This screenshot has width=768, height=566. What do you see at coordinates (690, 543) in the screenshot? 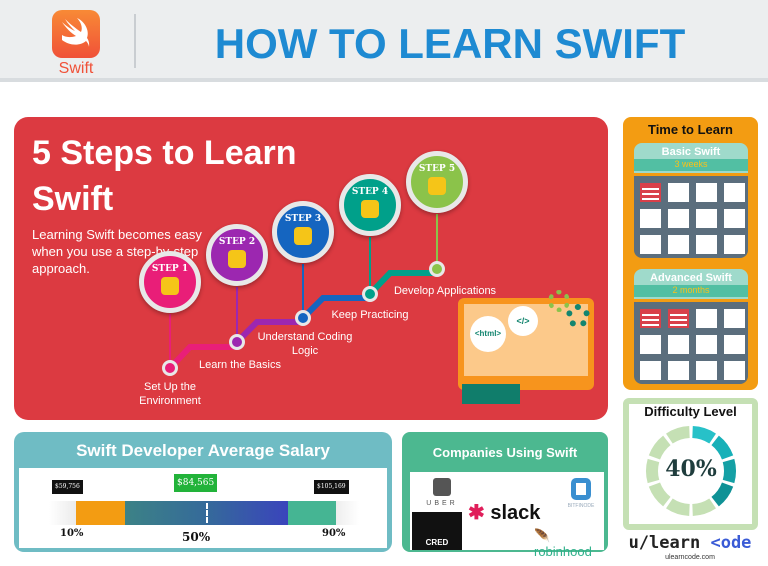
I see `brand-logo: u/learn <ode` at bounding box center [690, 543].